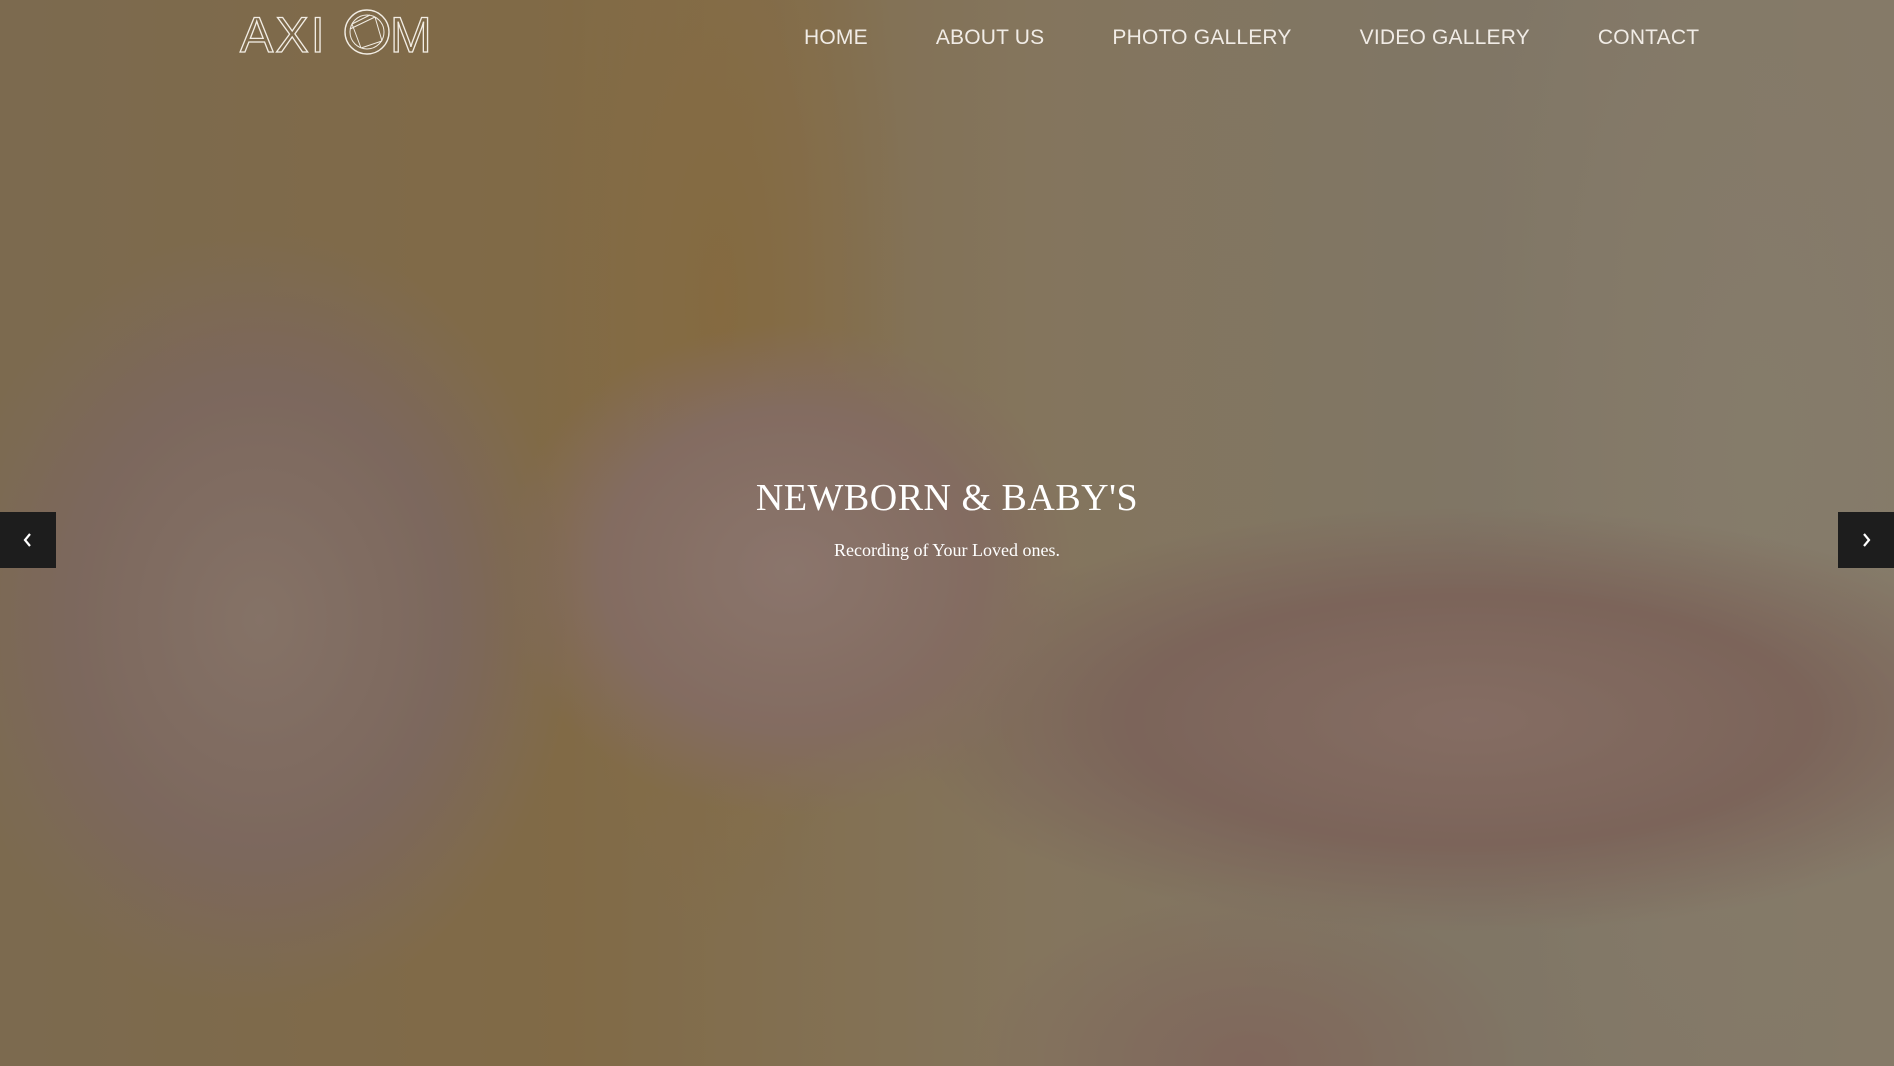  What do you see at coordinates (1445, 38) in the screenshot?
I see `nav-item-video-gallery: VIDEO GALLERY` at bounding box center [1445, 38].